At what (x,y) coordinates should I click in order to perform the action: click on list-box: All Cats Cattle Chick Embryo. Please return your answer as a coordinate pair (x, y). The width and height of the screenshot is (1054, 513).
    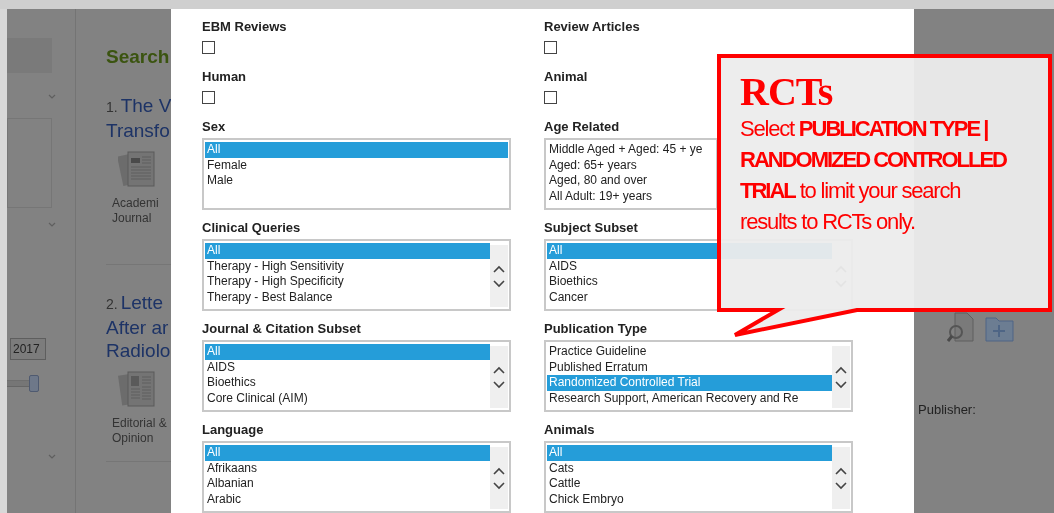
    Looking at the image, I should click on (698, 477).